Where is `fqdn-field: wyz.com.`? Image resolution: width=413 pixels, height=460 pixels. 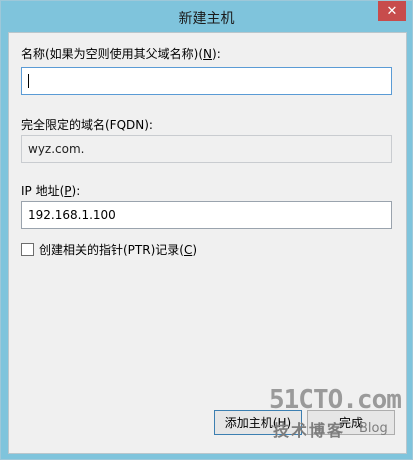 fqdn-field: wyz.com. is located at coordinates (206, 149).